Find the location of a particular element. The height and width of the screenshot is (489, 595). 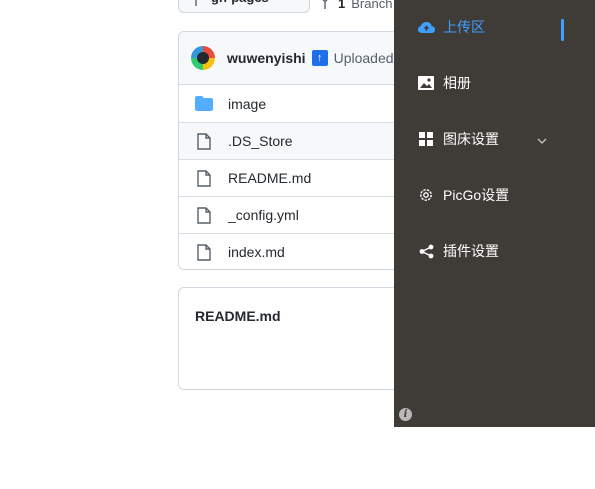

file-name: README.md is located at coordinates (269, 178).